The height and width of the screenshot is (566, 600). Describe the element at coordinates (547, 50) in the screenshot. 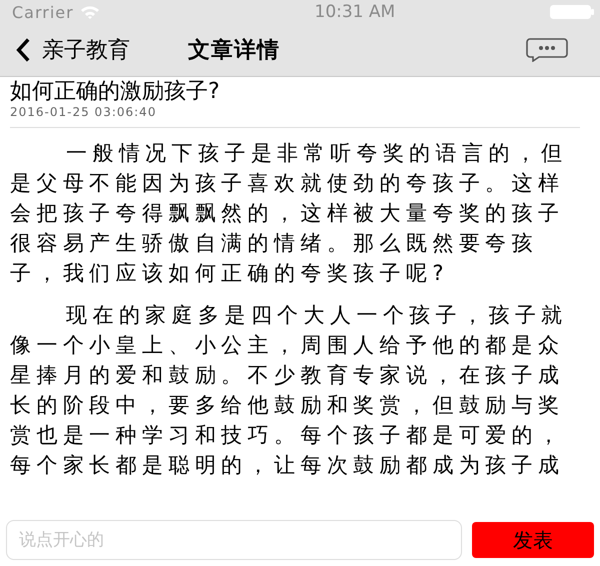

I see `comment-icon` at that location.